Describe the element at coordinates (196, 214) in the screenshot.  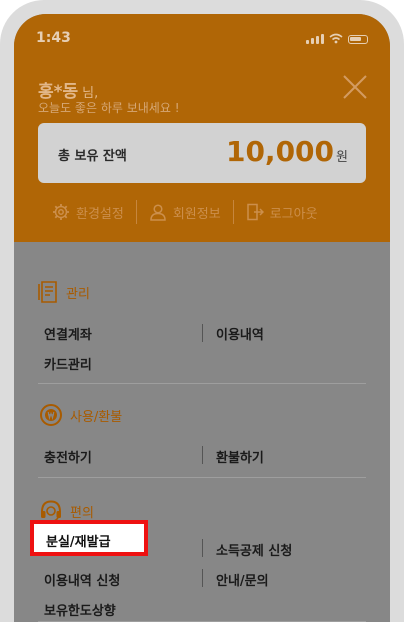
I see `member-info-label: 회원정보` at that location.